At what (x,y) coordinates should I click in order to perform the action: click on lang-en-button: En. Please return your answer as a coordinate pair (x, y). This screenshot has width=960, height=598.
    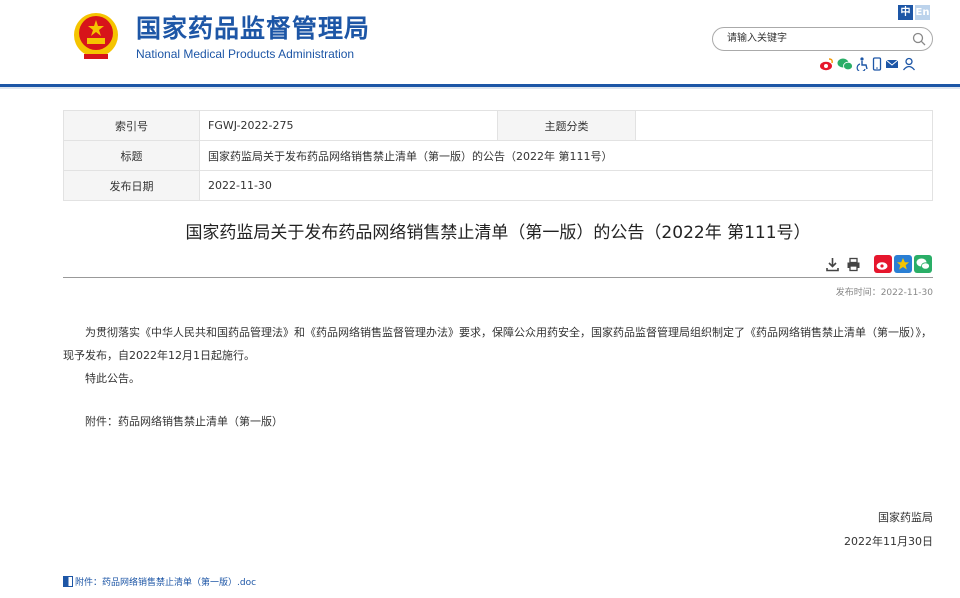
    Looking at the image, I should click on (922, 12).